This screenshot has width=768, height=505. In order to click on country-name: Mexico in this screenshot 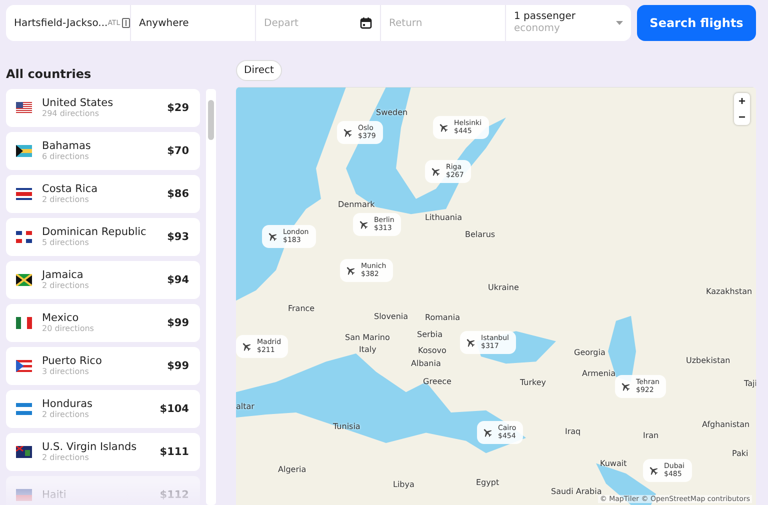, I will do `click(61, 318)`.